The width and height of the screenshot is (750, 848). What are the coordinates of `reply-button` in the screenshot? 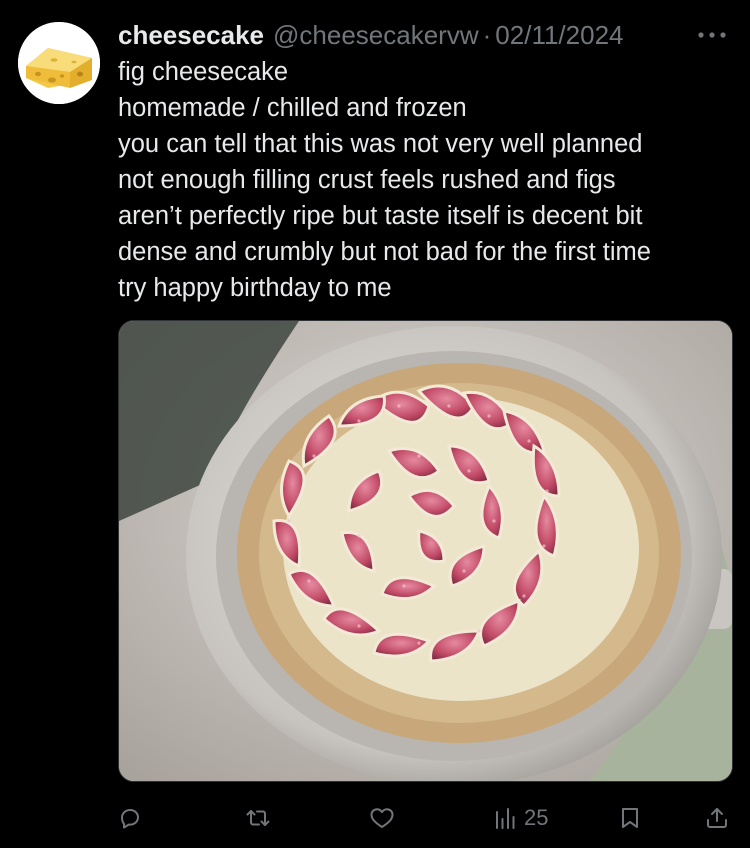 It's located at (130, 818).